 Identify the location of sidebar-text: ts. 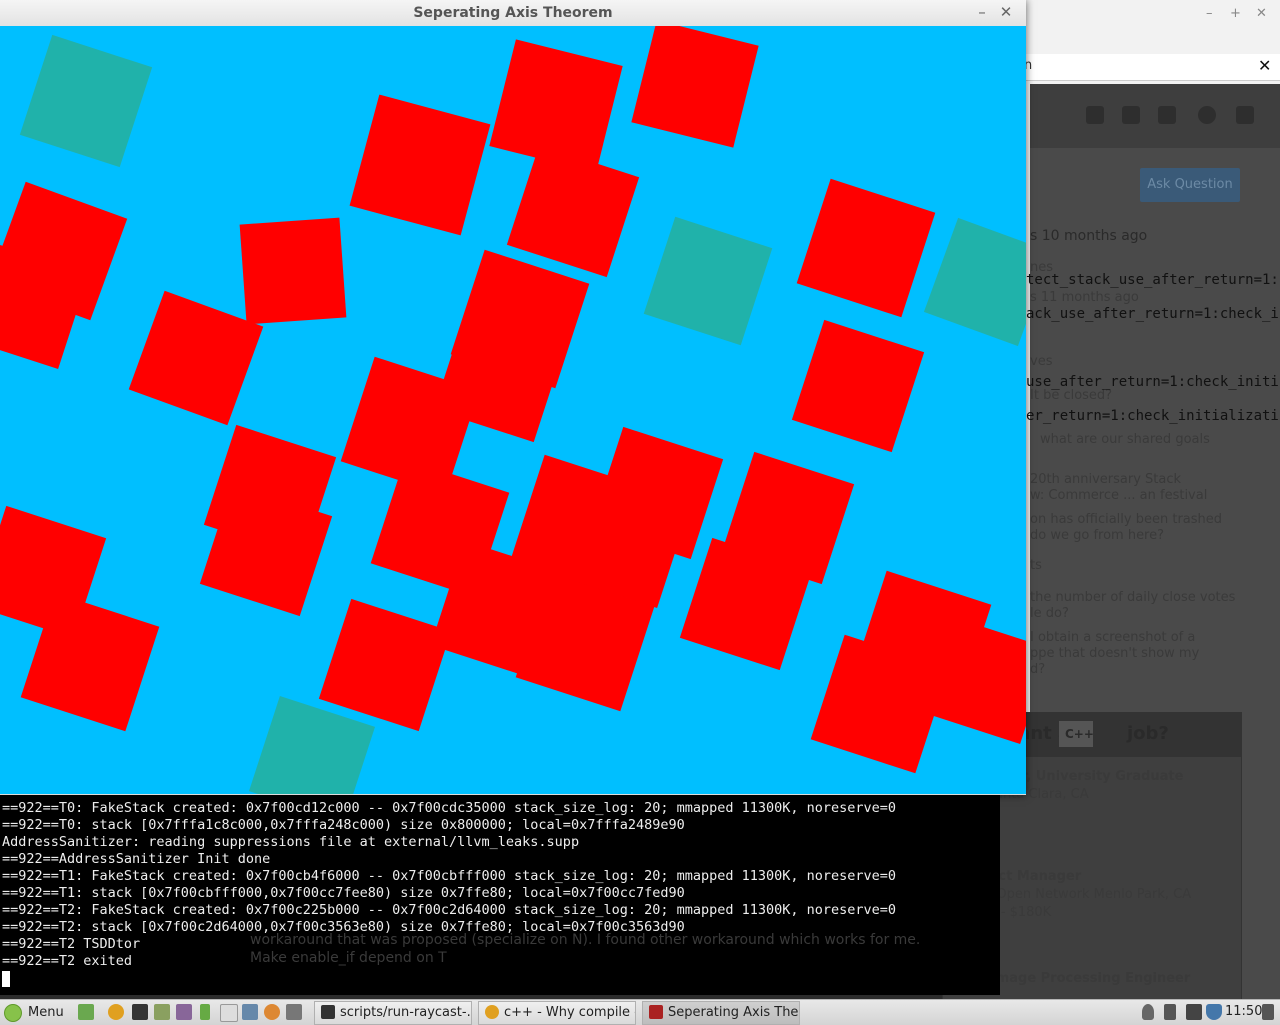
(1036, 565).